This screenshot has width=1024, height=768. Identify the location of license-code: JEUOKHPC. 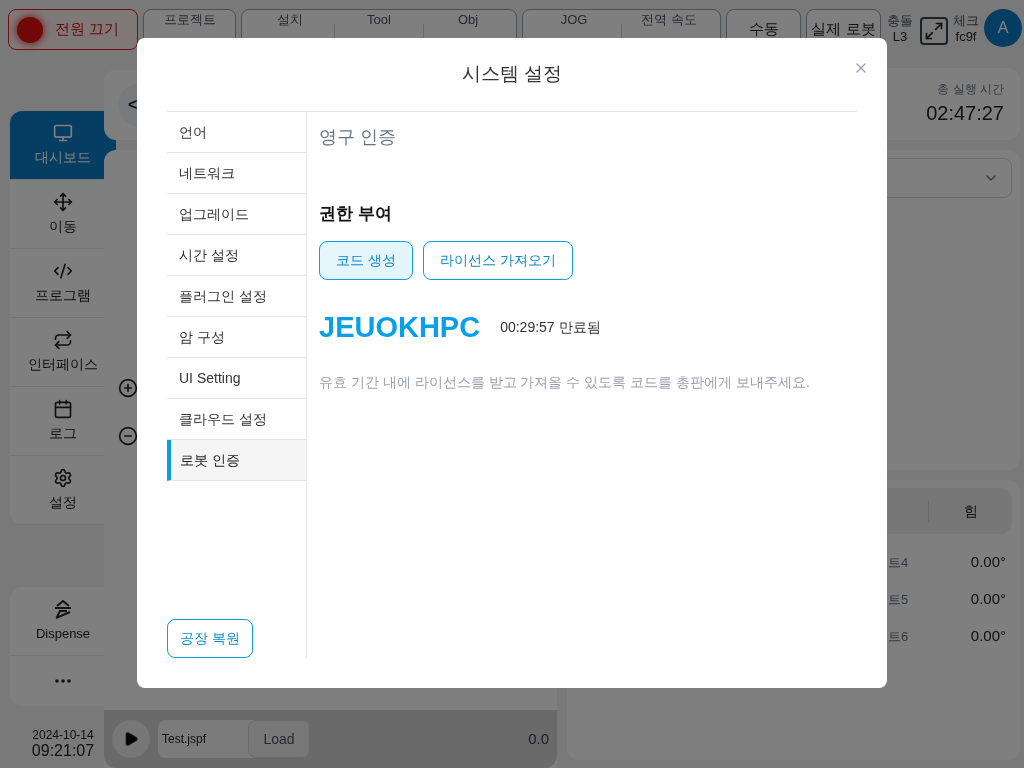
(400, 326).